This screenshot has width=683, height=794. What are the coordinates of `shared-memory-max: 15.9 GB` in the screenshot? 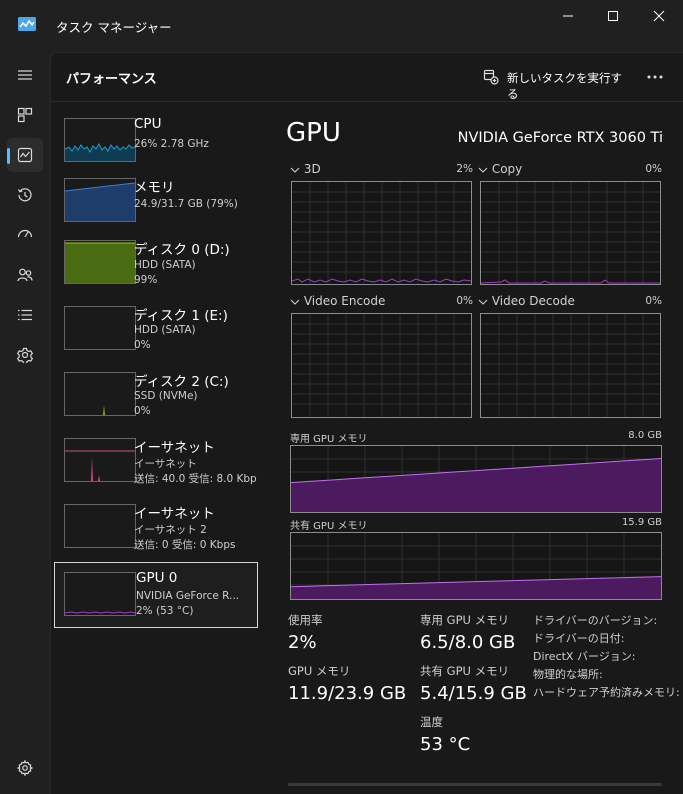 It's located at (641, 522).